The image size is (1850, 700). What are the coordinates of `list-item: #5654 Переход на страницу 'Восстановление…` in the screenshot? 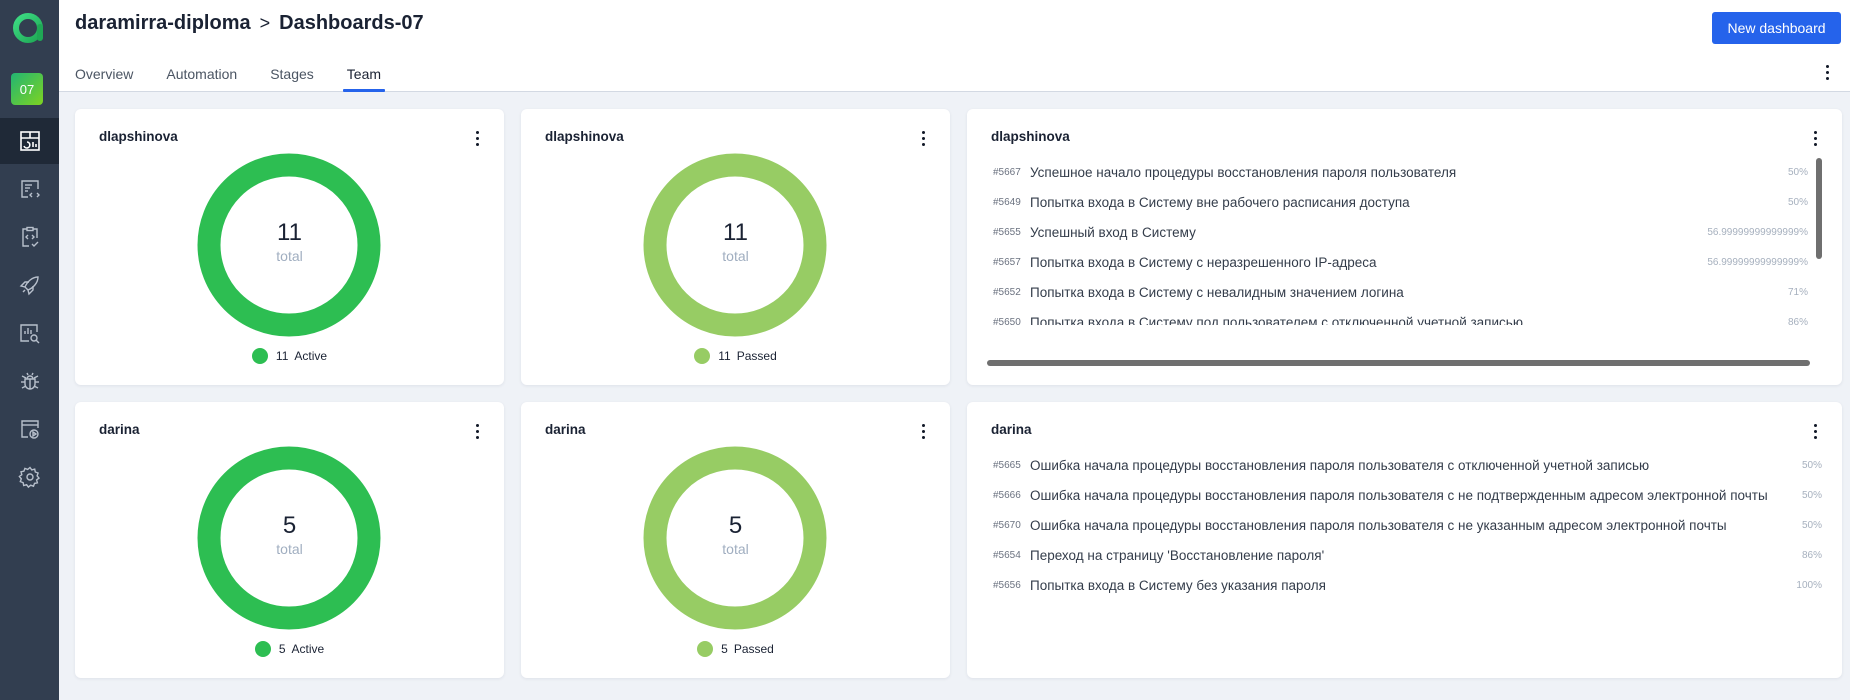 It's located at (1408, 555).